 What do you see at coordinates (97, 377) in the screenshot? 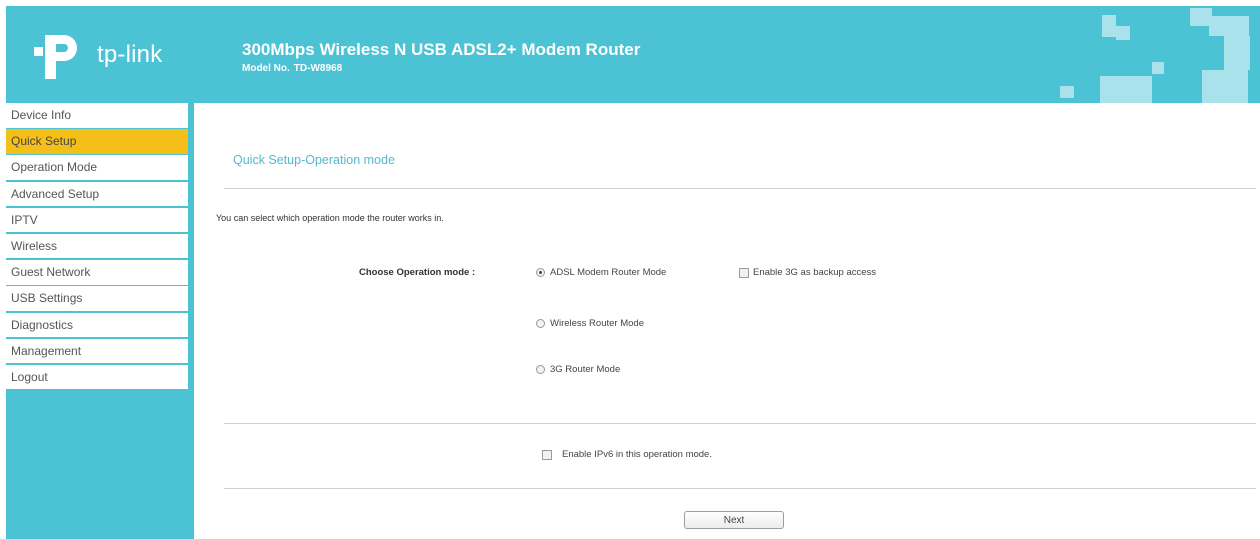
I see `sidebar-item-logout: Logout` at bounding box center [97, 377].